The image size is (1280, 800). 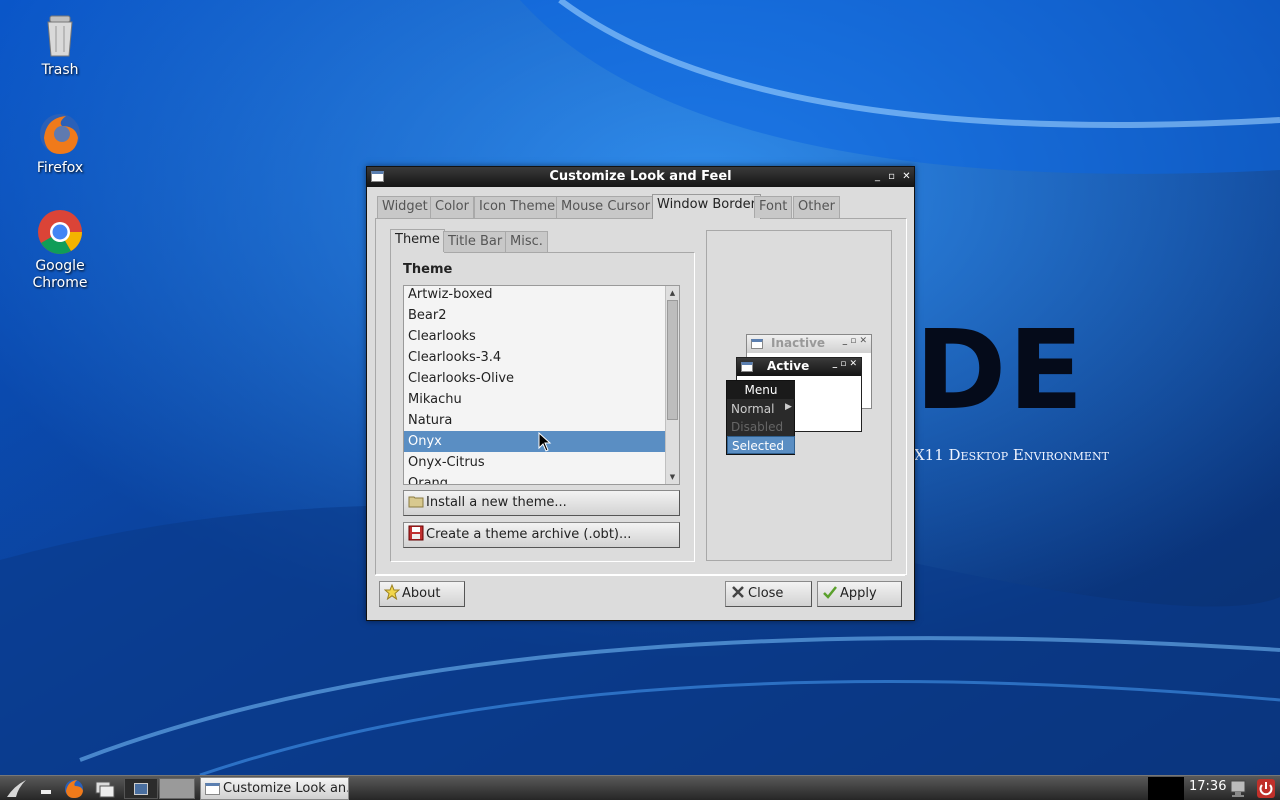 What do you see at coordinates (534, 478) in the screenshot?
I see `theme-list-item: Orang` at bounding box center [534, 478].